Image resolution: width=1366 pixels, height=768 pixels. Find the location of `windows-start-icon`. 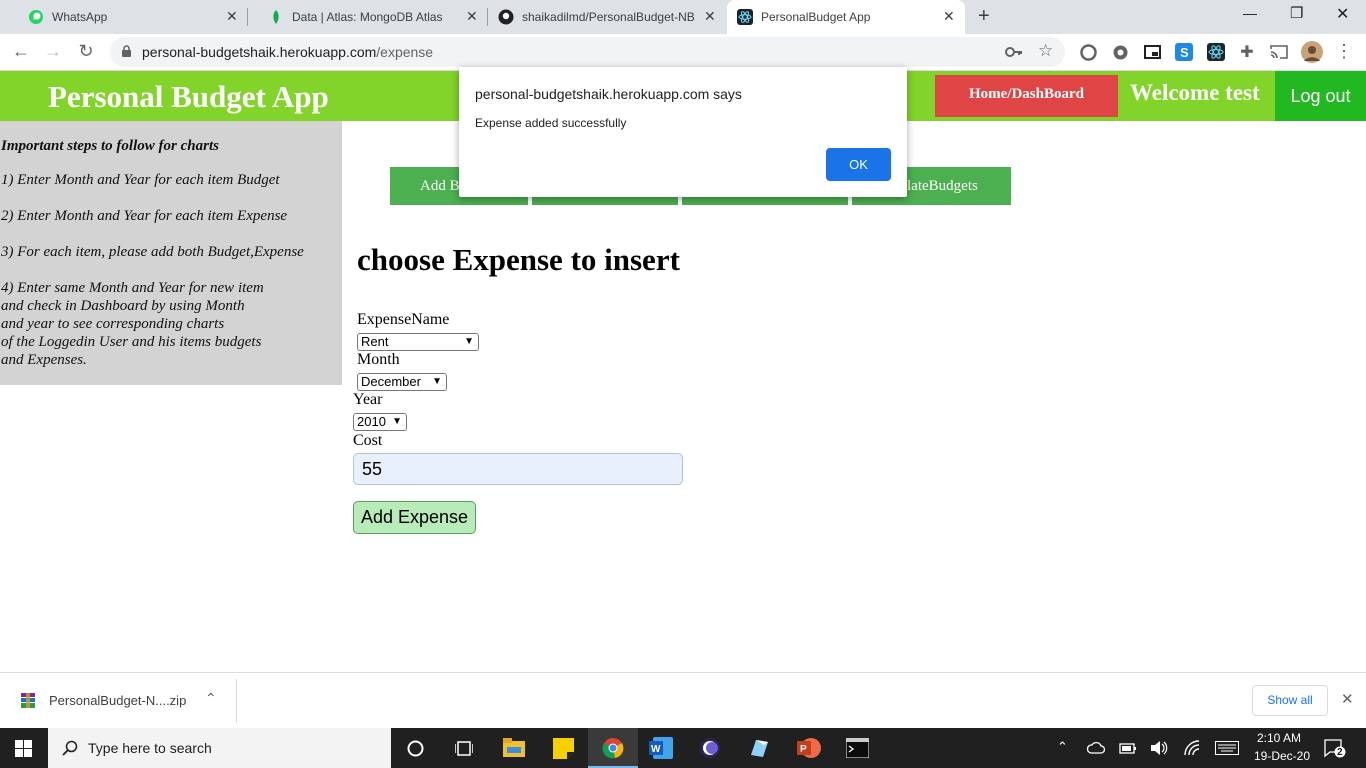

windows-start-icon is located at coordinates (23, 748).